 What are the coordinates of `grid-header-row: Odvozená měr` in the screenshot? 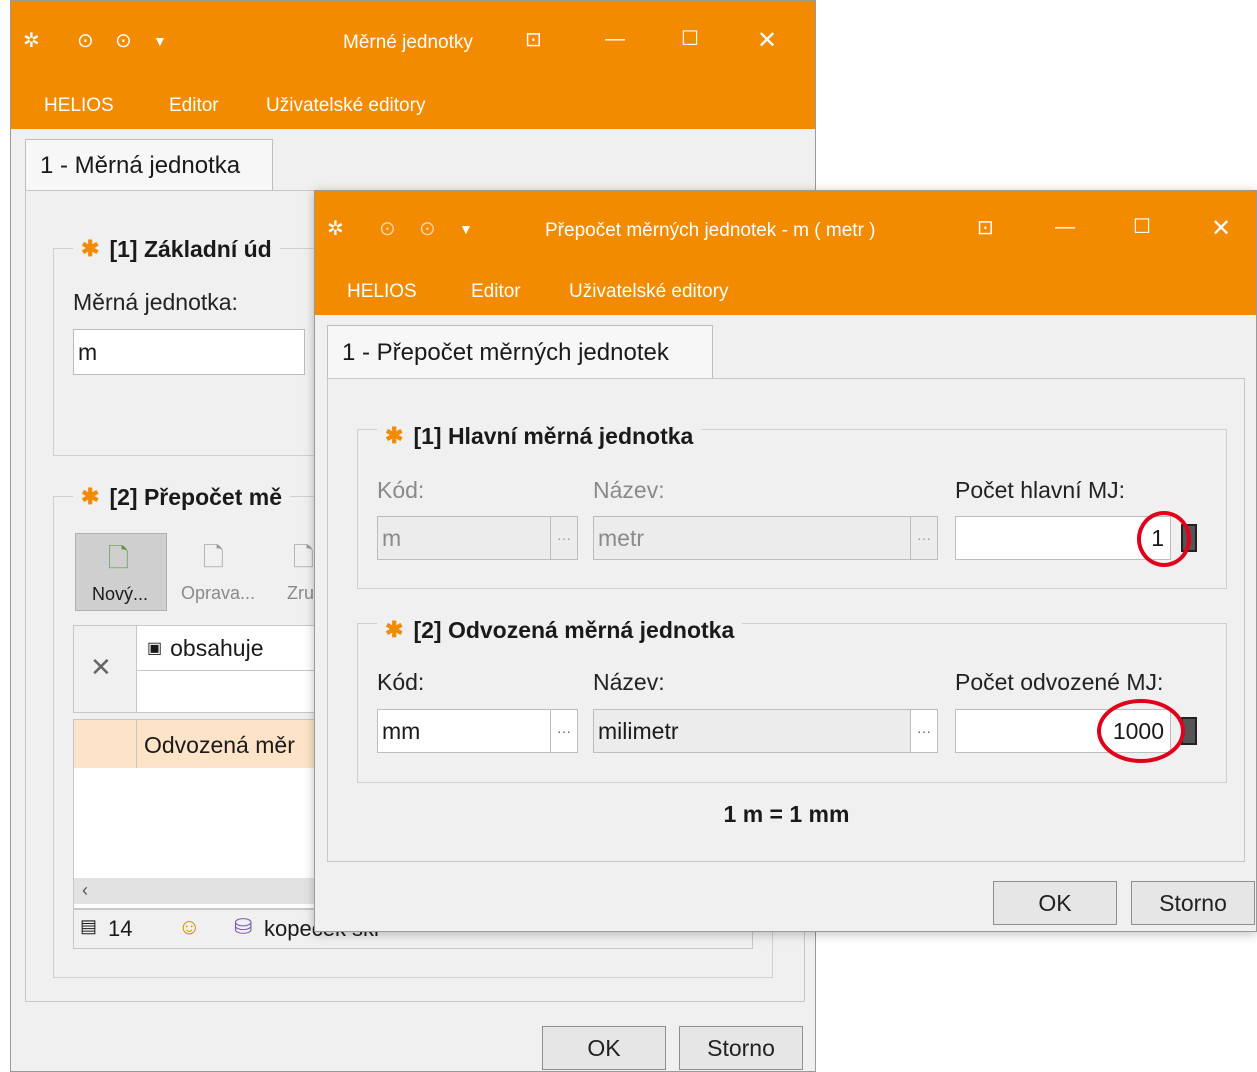 It's located at (198, 744).